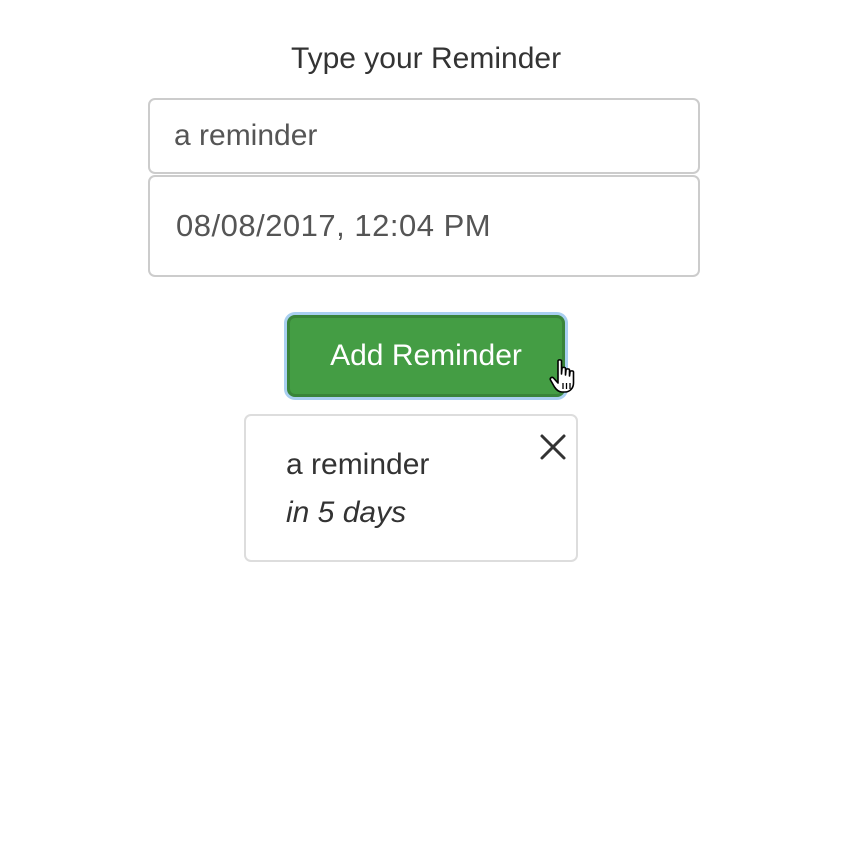  I want to click on reminder-list-item: a reminder in 5 days, so click(411, 488).